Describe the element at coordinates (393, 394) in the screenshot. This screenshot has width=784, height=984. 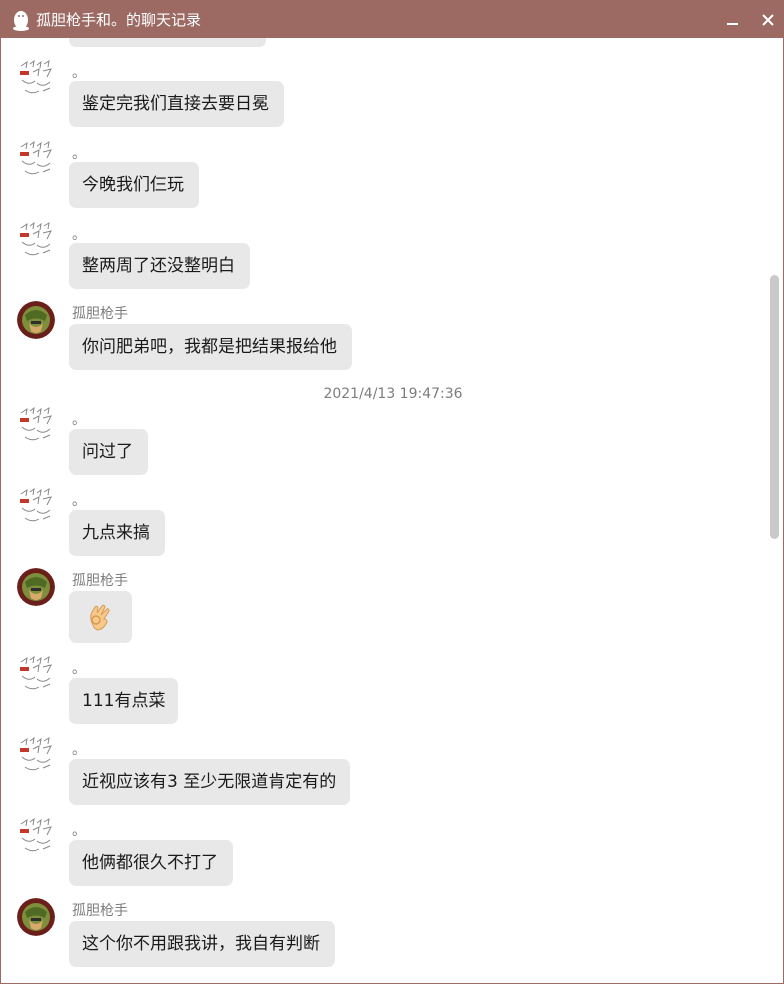
I see `message-timestamp: 2021/4/13 19:47:36` at that location.